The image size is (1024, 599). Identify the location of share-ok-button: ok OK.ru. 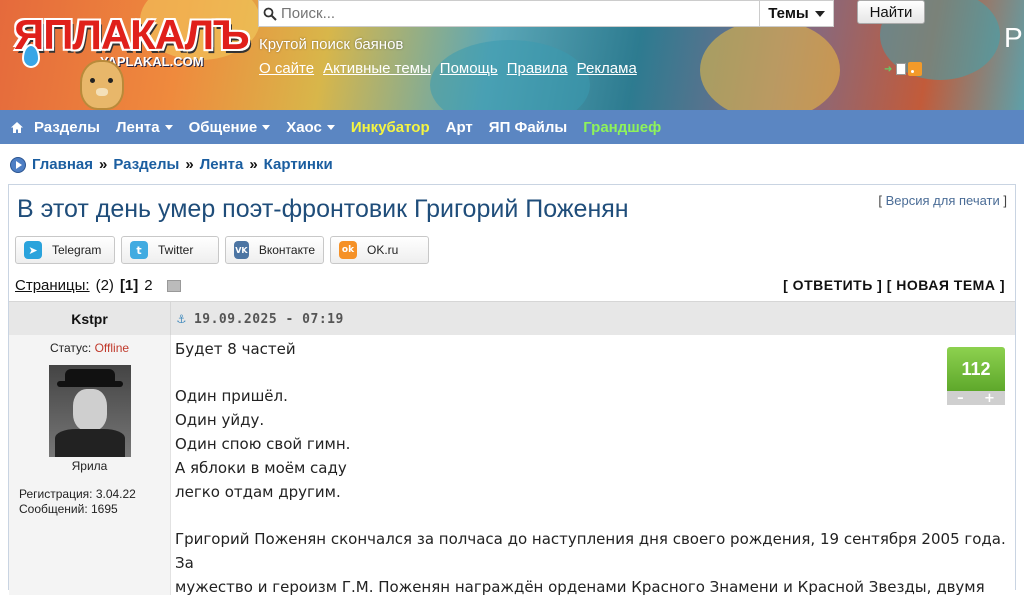
(379, 250).